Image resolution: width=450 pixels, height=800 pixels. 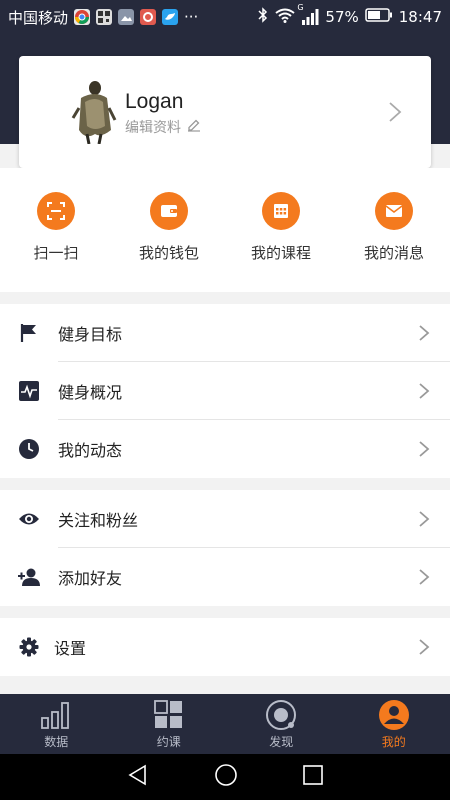 What do you see at coordinates (56, 715) in the screenshot?
I see `bar-chart-icon` at bounding box center [56, 715].